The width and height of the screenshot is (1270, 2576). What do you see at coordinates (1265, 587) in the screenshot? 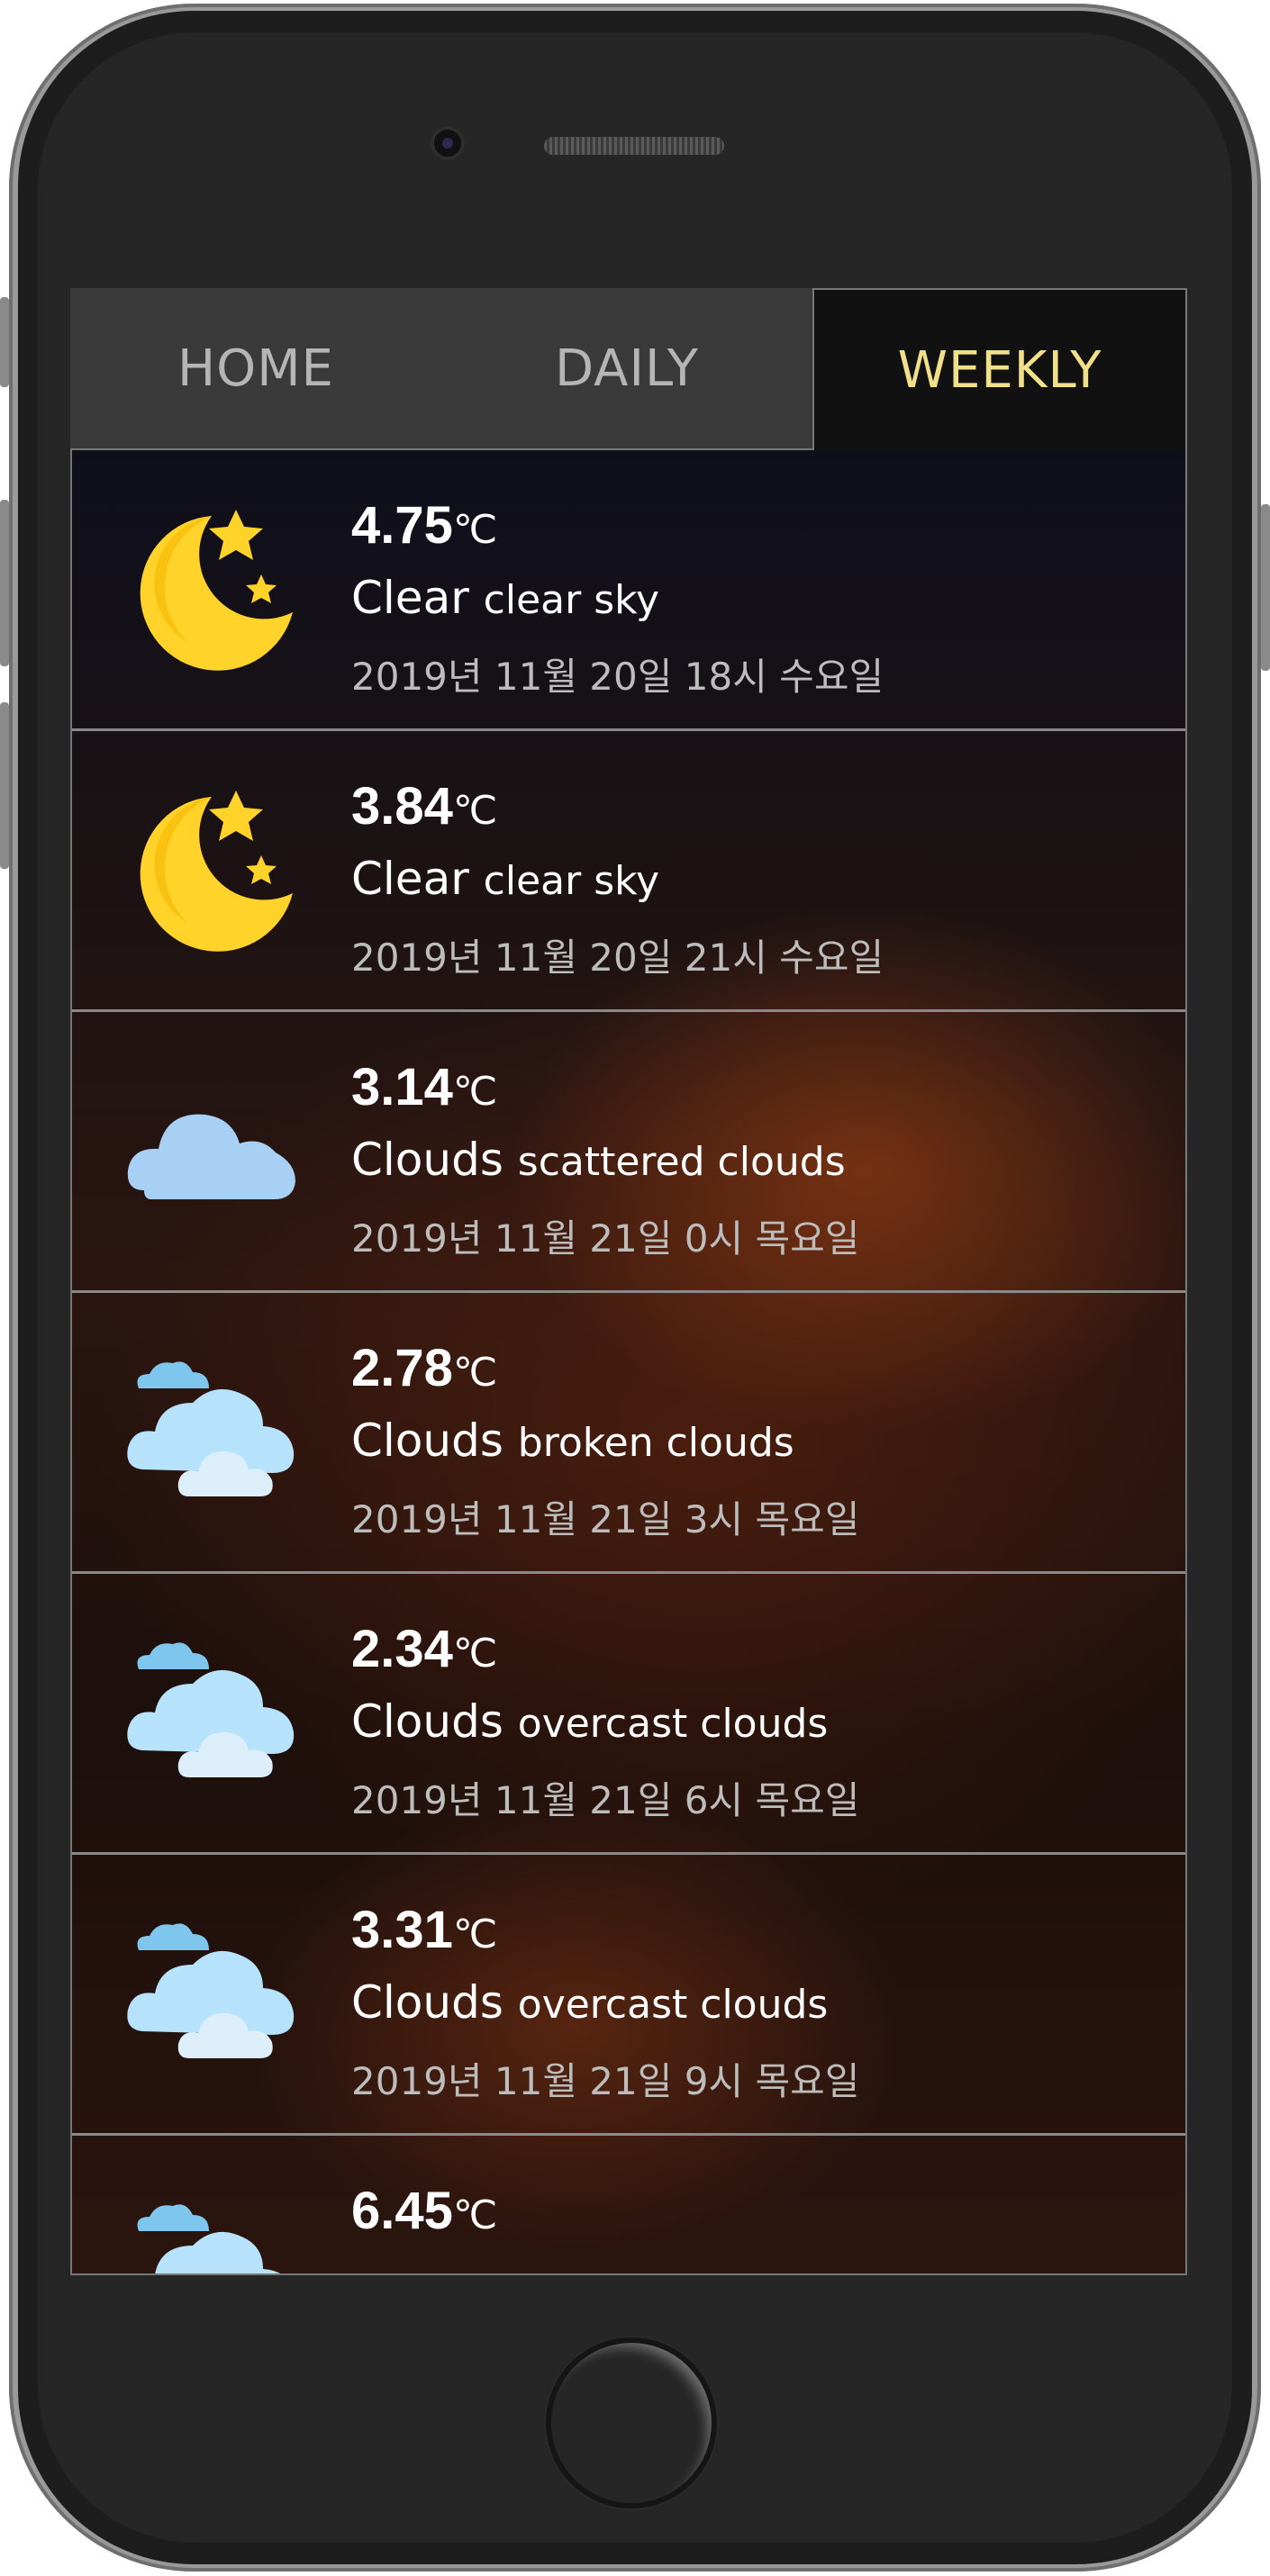
I see `power-button` at bounding box center [1265, 587].